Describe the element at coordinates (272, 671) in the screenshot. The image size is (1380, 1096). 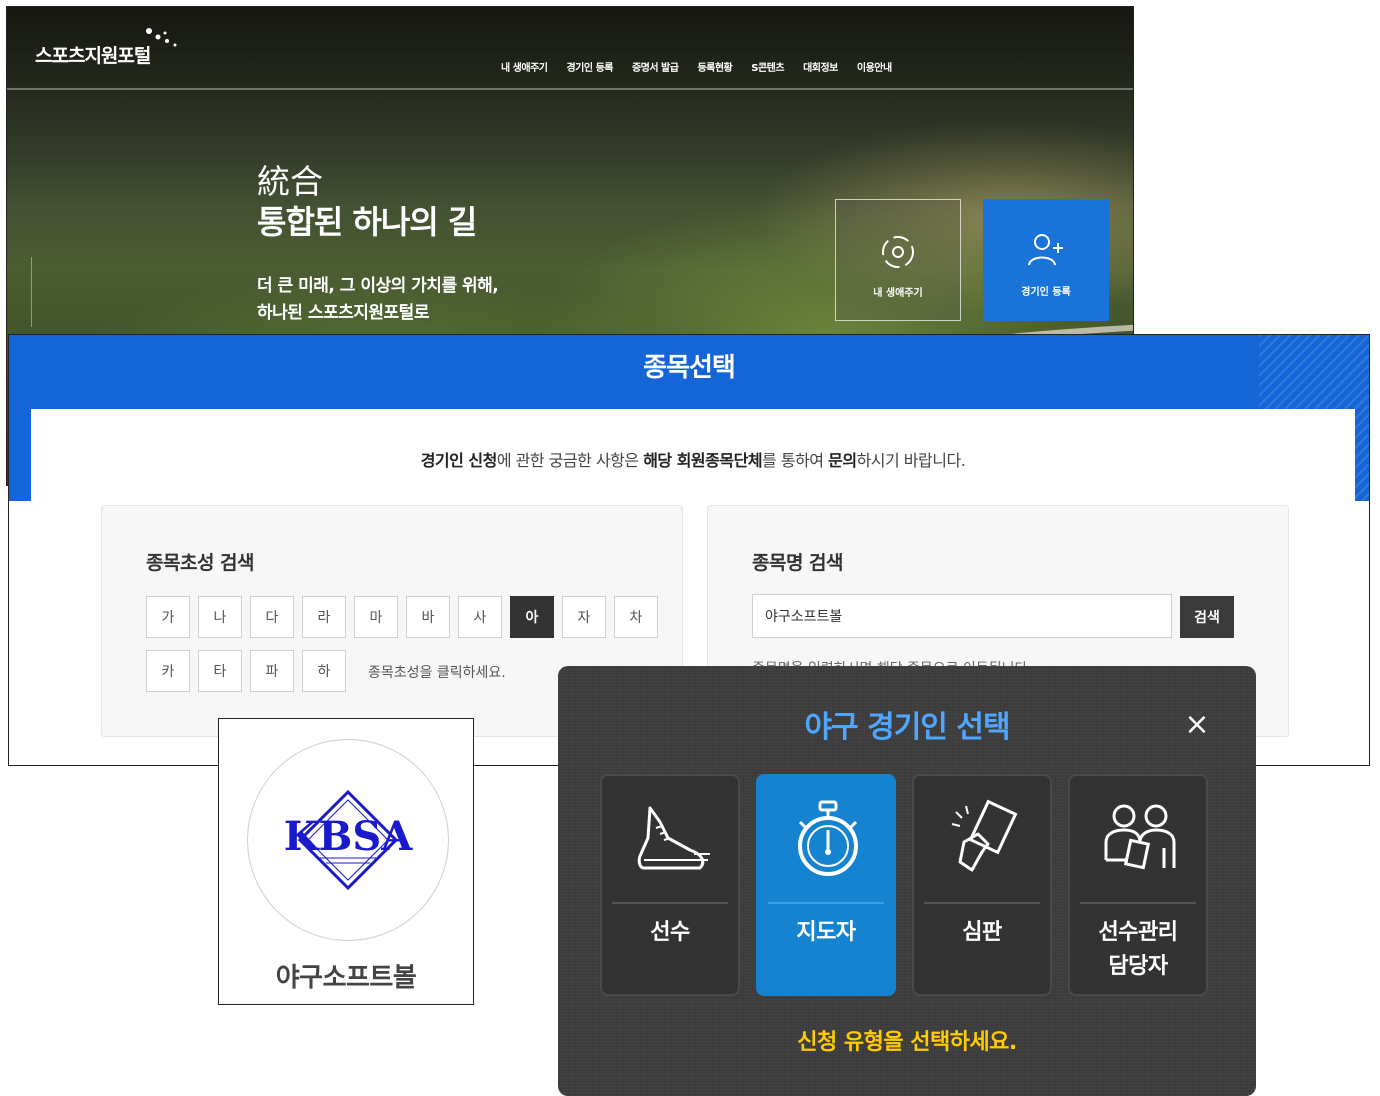
I see `initial-button: 파` at that location.